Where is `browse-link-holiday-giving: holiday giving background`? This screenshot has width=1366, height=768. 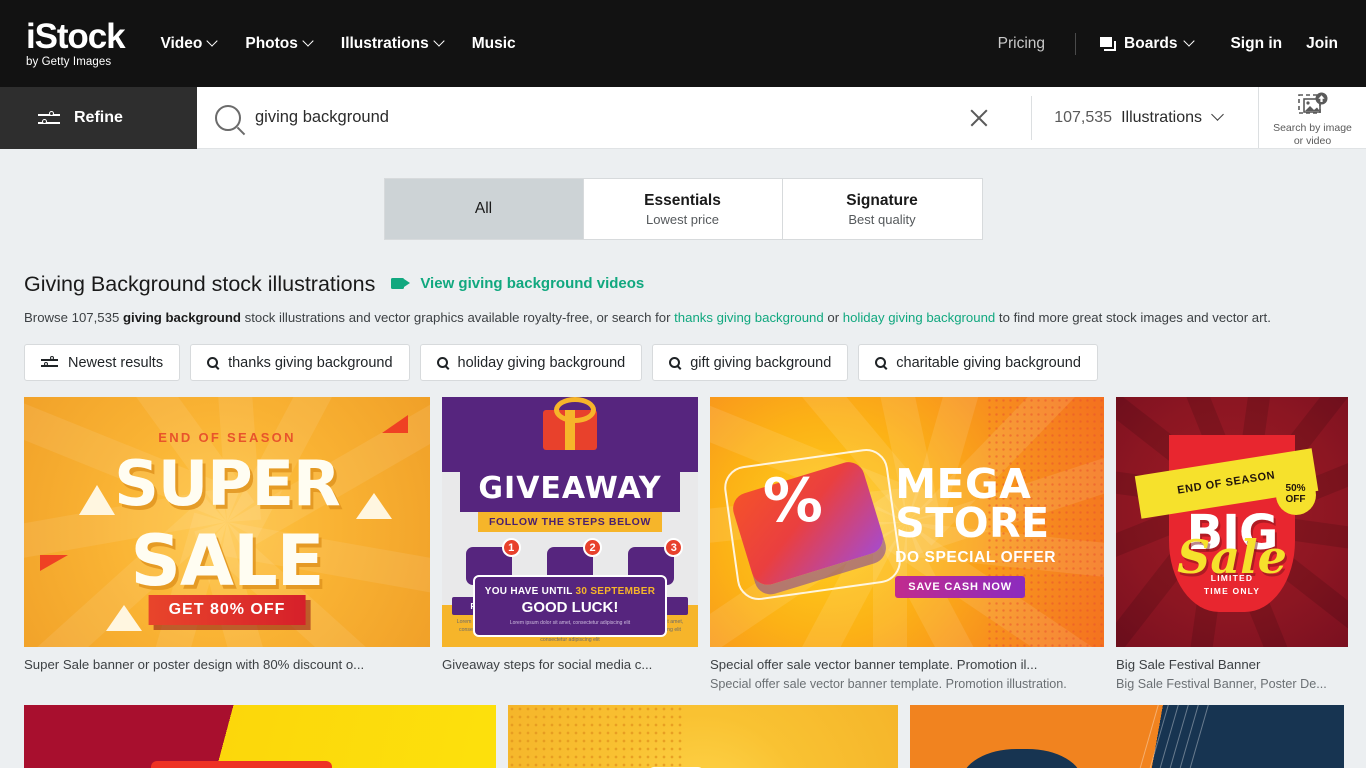
browse-link-holiday-giving: holiday giving background is located at coordinates (919, 317).